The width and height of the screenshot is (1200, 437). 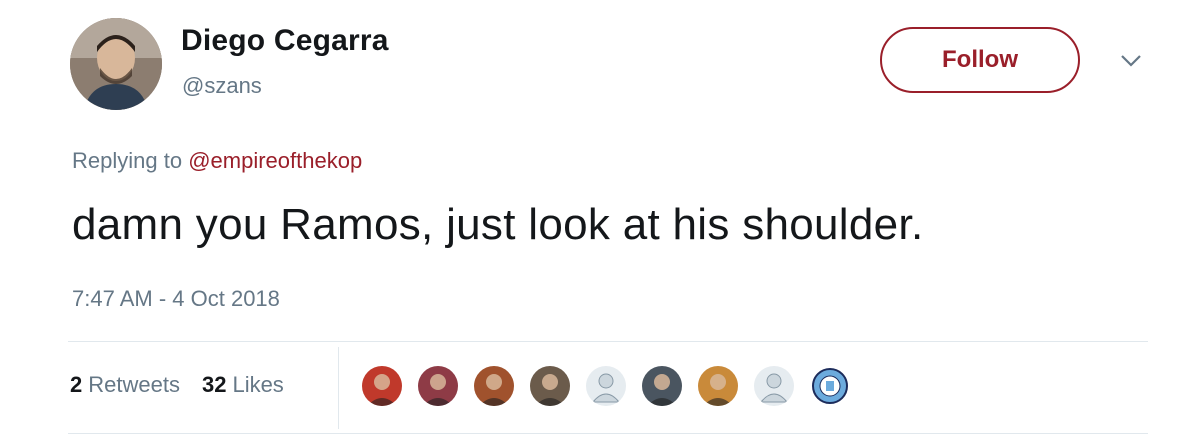 I want to click on follow-button: Follow, so click(x=980, y=60).